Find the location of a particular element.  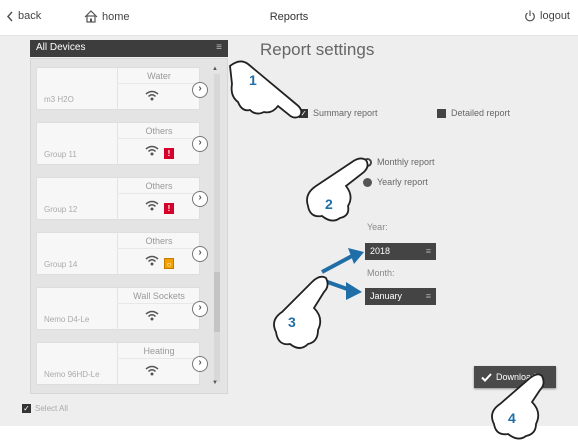

device-list-scrollbar: ▲ ▼ is located at coordinates (217, 228).